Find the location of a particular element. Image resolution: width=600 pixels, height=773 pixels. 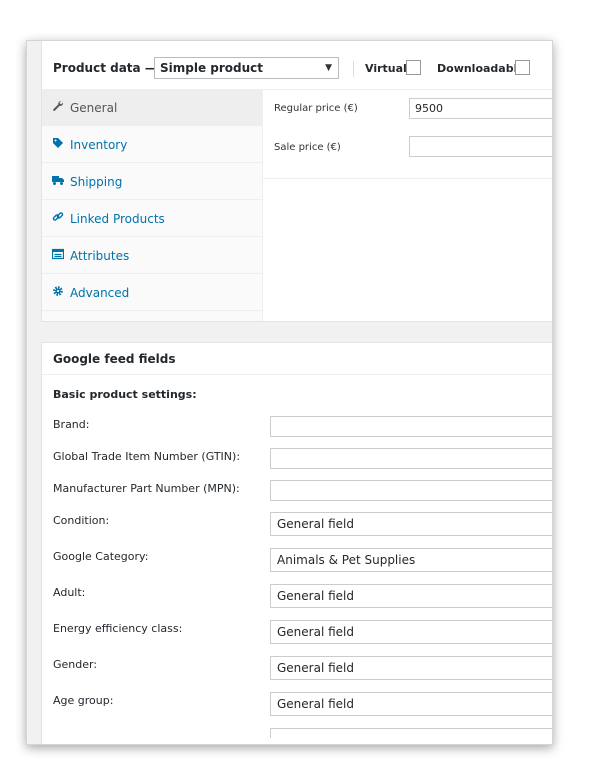

google-feed-title: Google feed fields is located at coordinates (114, 359).